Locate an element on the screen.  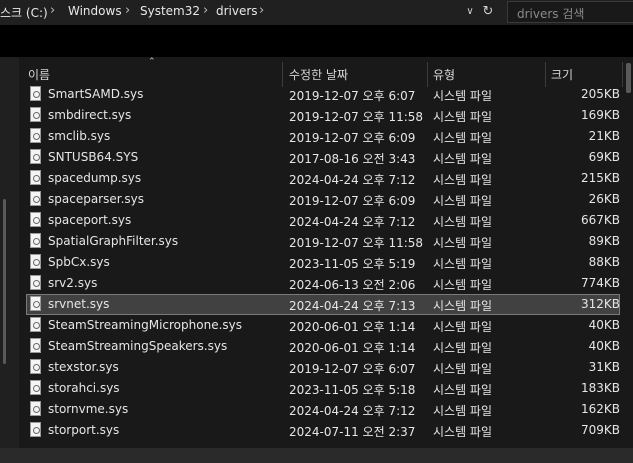
file-size: 31KB is located at coordinates (604, 367).